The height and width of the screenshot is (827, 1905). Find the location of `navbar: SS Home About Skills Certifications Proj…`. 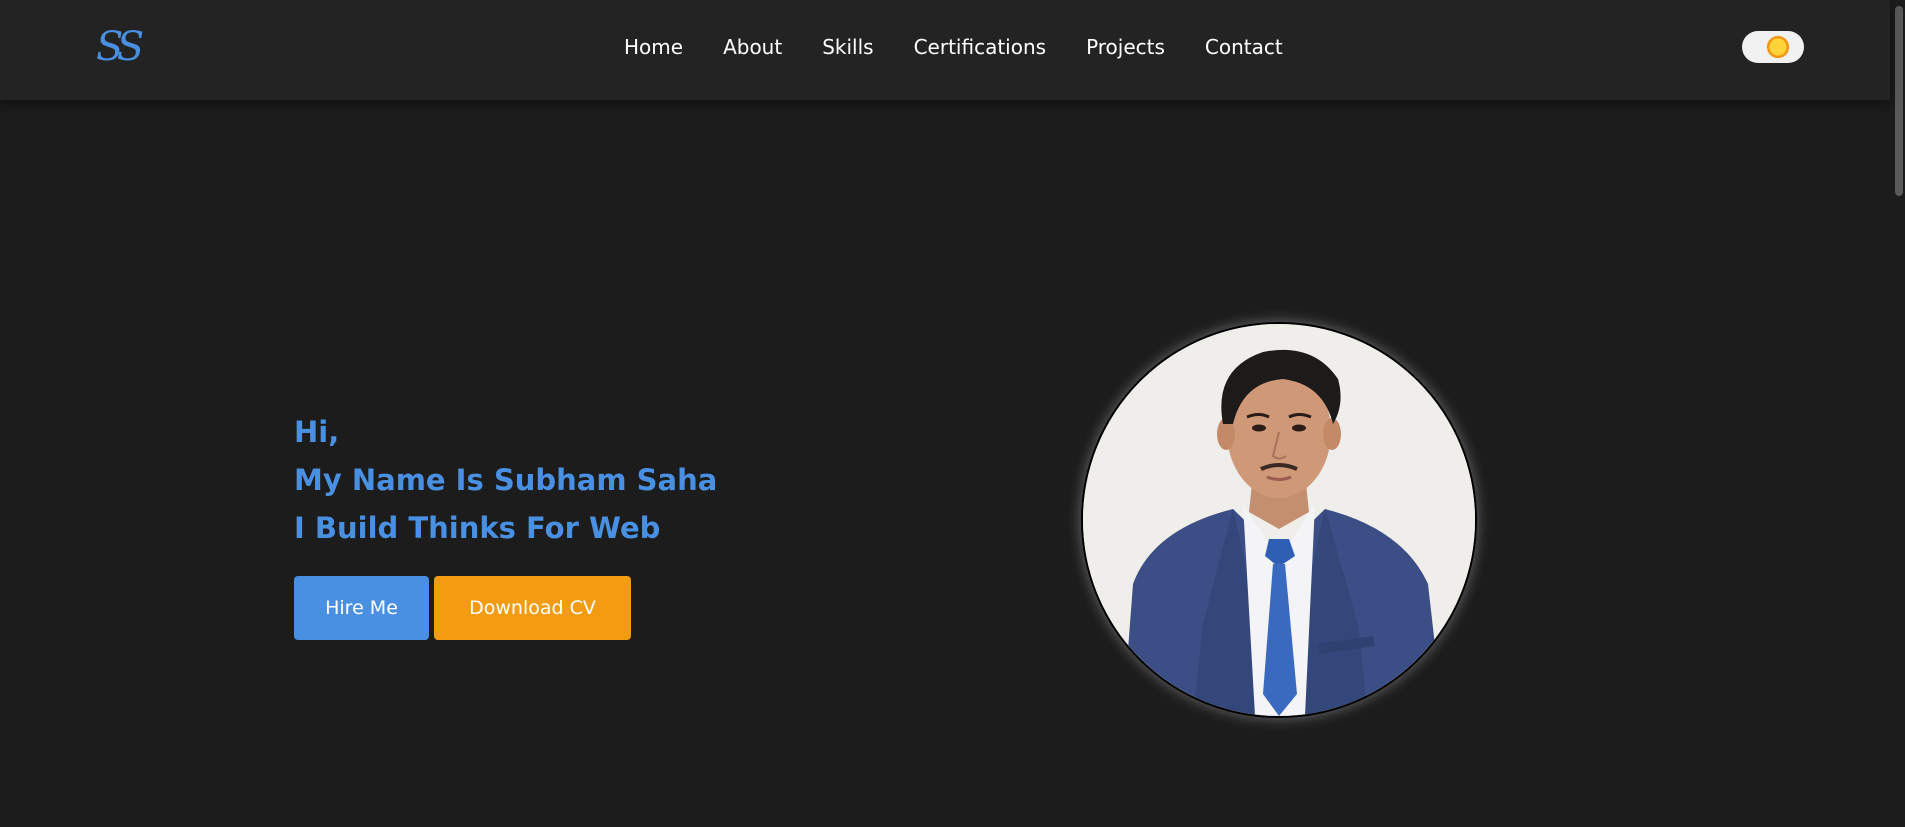

navbar: SS Home About Skills Certifications Proj… is located at coordinates (945, 50).